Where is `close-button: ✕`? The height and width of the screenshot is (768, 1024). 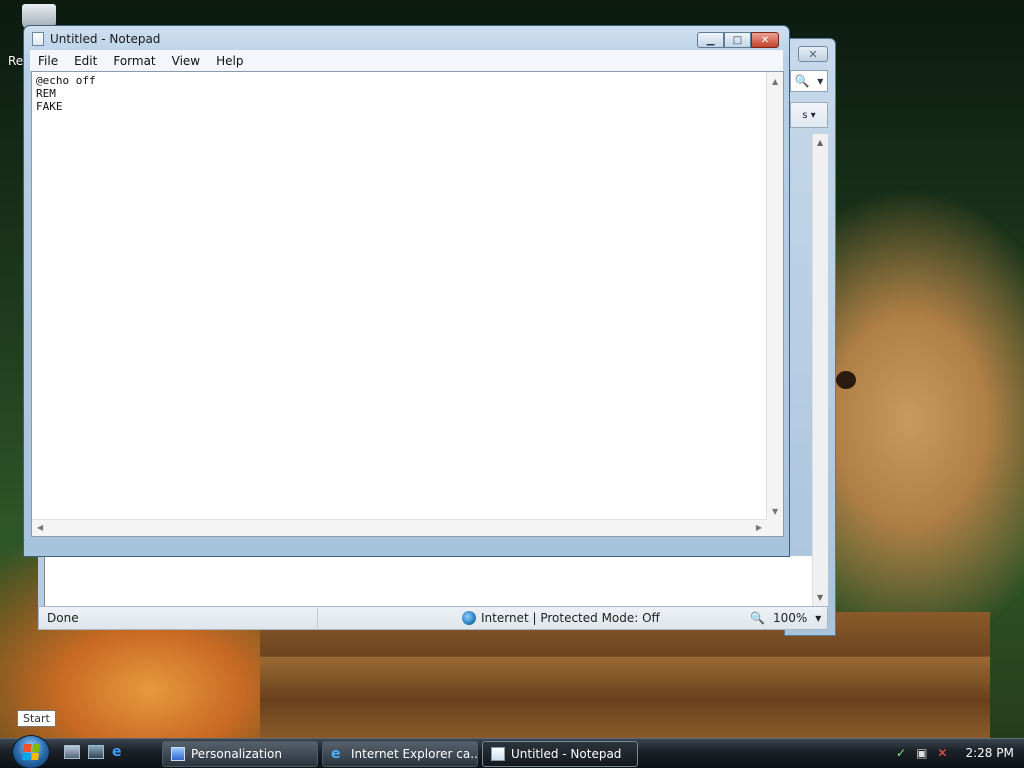
close-button: ✕ is located at coordinates (765, 40).